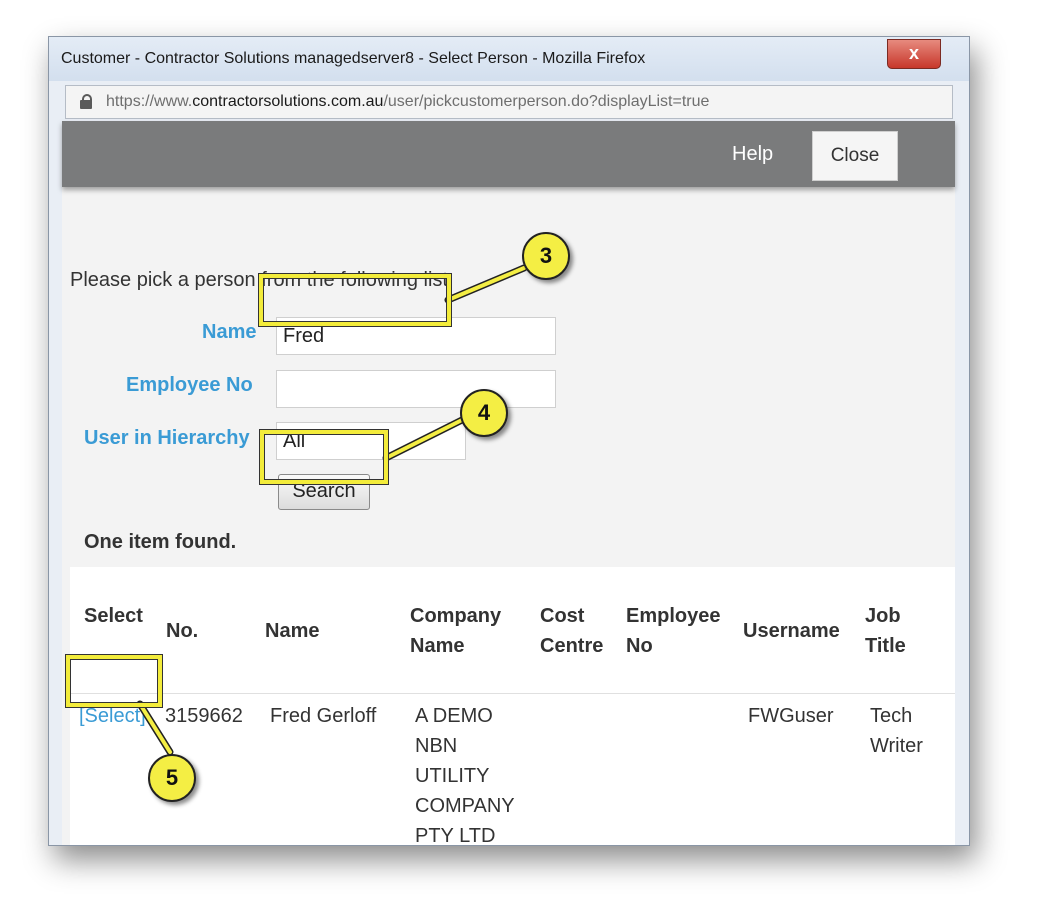  What do you see at coordinates (113, 616) in the screenshot?
I see `col-header-select: Select` at bounding box center [113, 616].